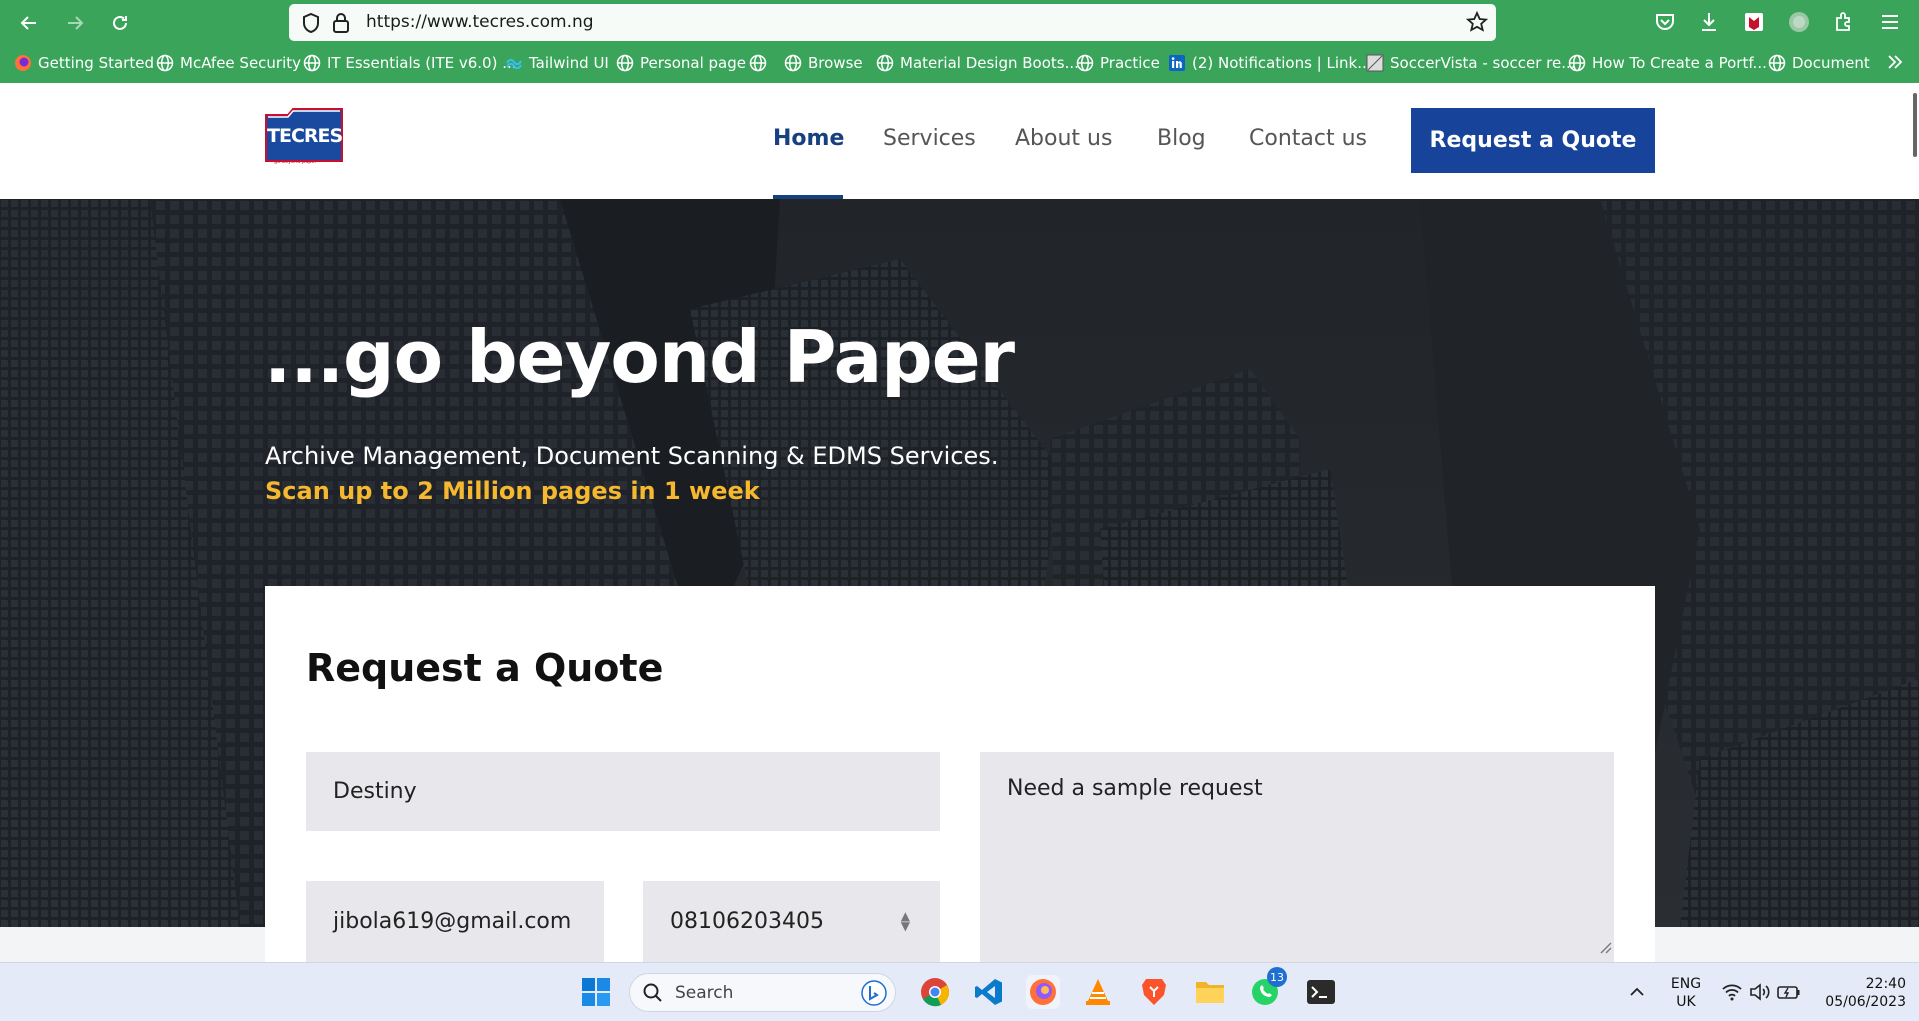  I want to click on search-icon, so click(653, 995).